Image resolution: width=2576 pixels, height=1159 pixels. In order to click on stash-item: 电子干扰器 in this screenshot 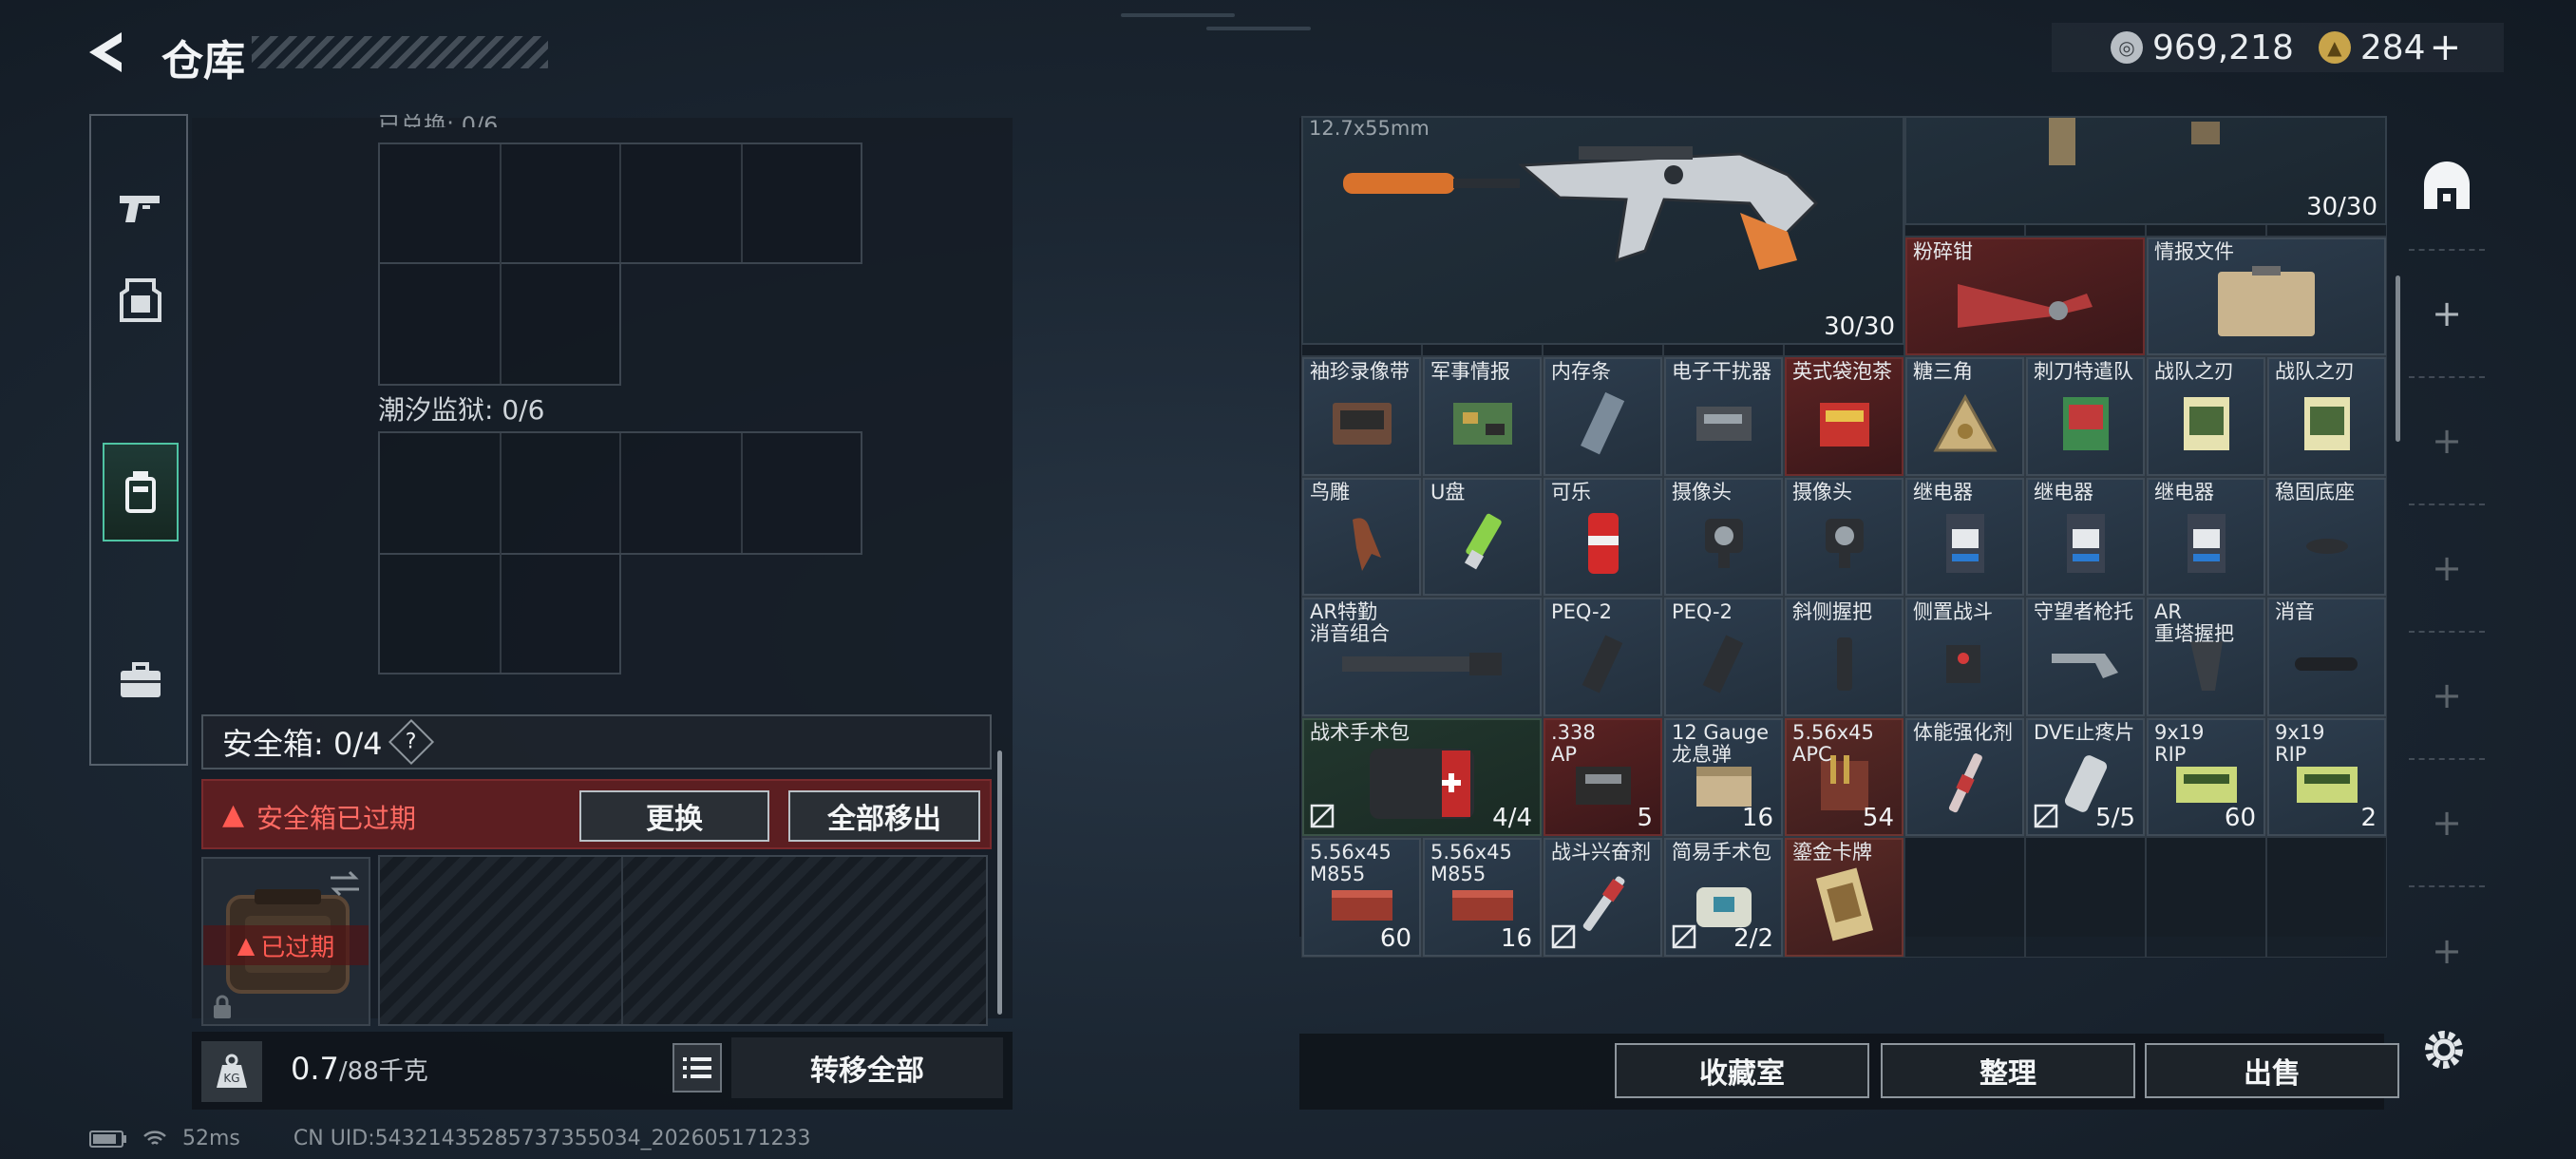, I will do `click(1723, 416)`.